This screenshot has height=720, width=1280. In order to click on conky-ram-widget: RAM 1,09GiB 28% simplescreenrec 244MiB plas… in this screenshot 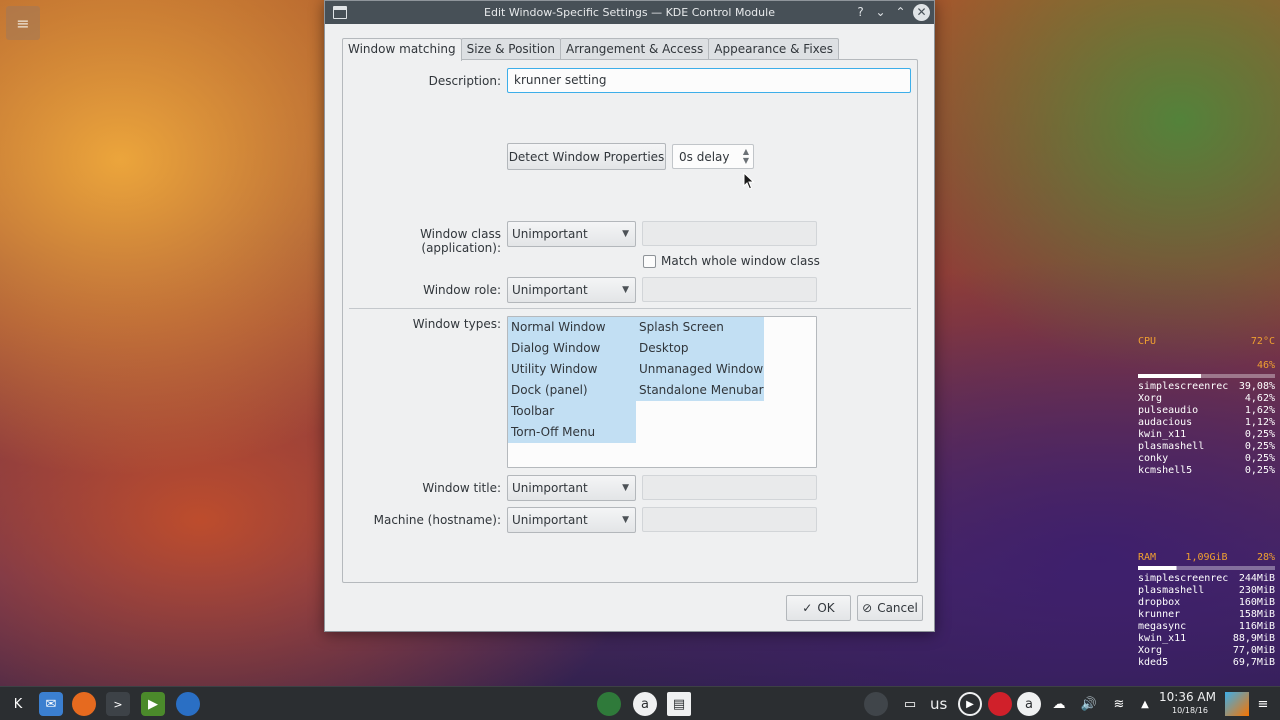, I will do `click(1206, 610)`.